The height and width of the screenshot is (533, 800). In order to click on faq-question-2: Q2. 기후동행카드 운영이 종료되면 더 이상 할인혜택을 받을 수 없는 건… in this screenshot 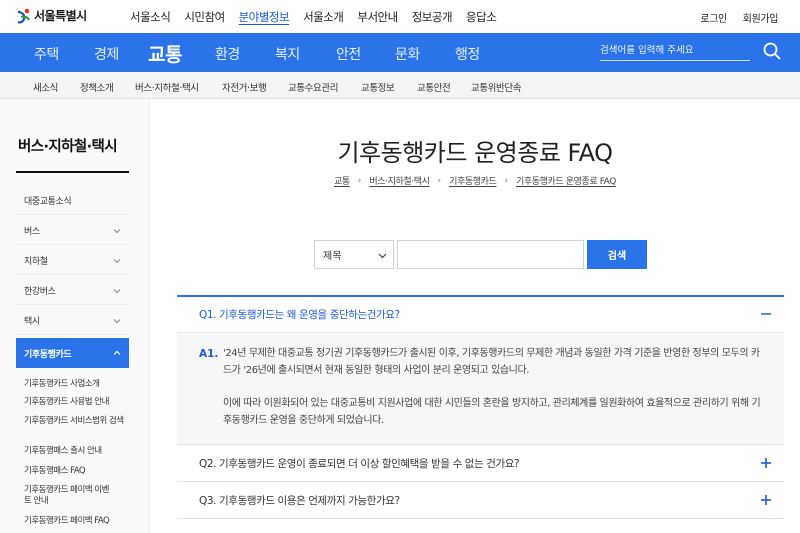, I will do `click(480, 464)`.